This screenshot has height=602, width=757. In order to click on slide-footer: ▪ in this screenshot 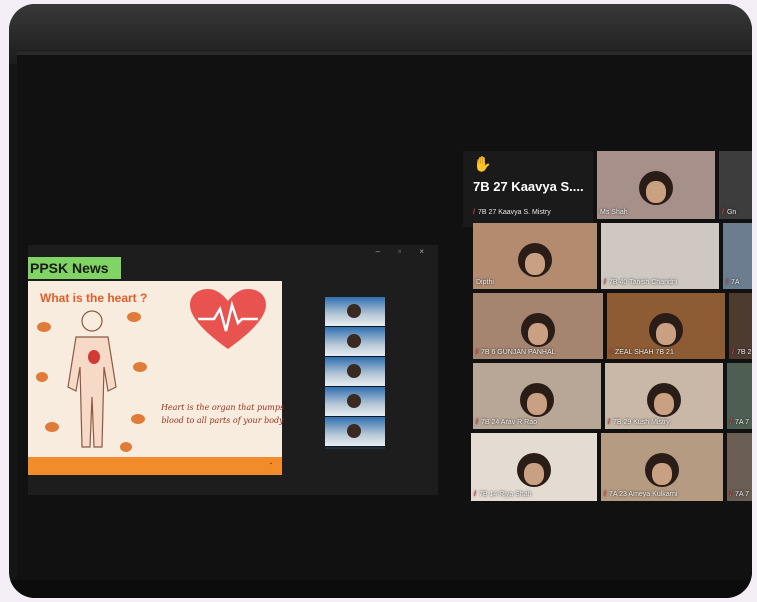, I will do `click(155, 466)`.